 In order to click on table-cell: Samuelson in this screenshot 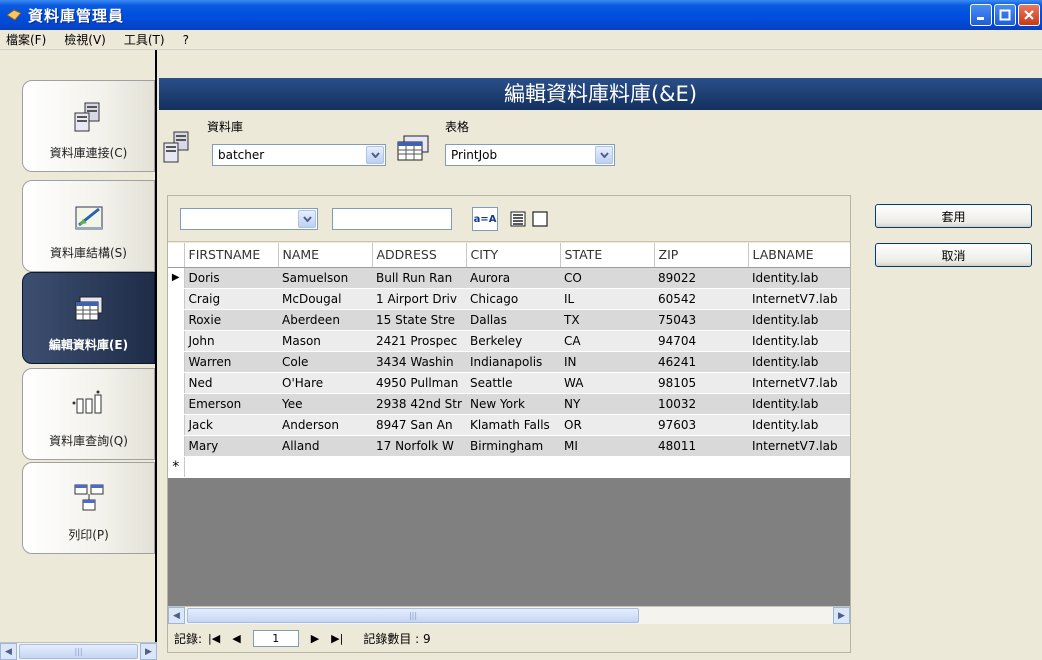, I will do `click(325, 278)`.